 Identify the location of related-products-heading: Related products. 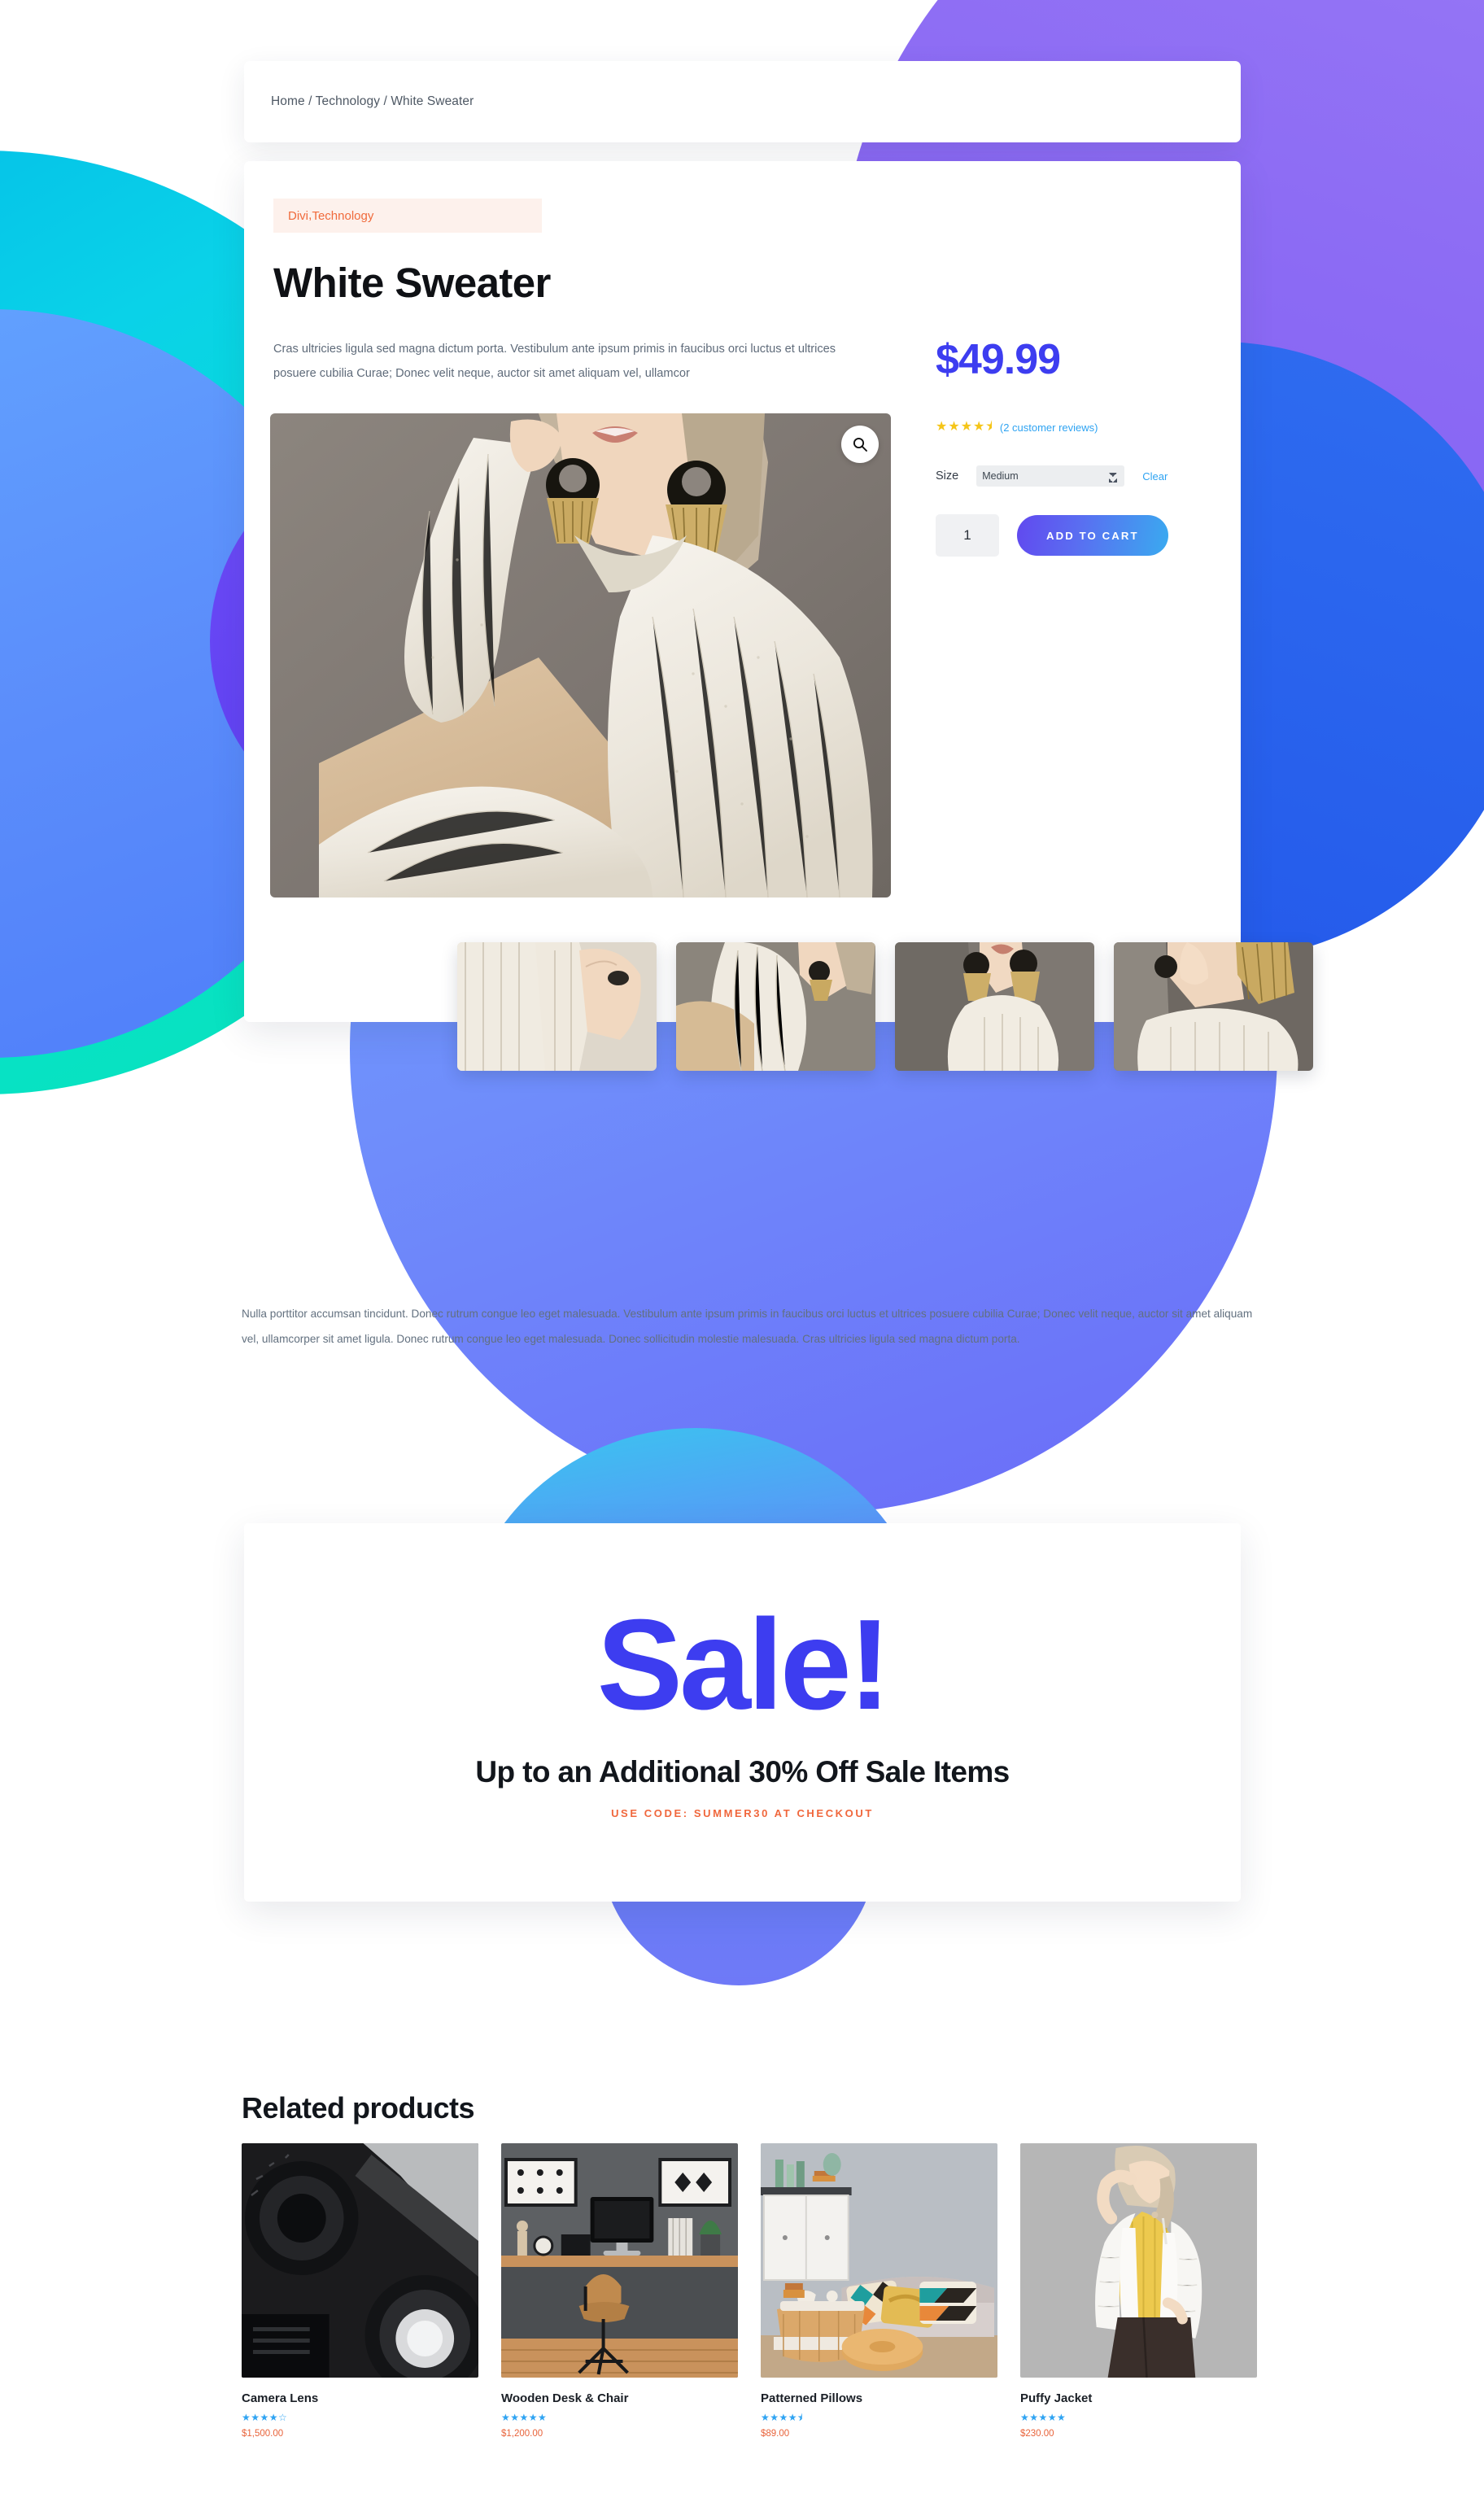
(359, 2108).